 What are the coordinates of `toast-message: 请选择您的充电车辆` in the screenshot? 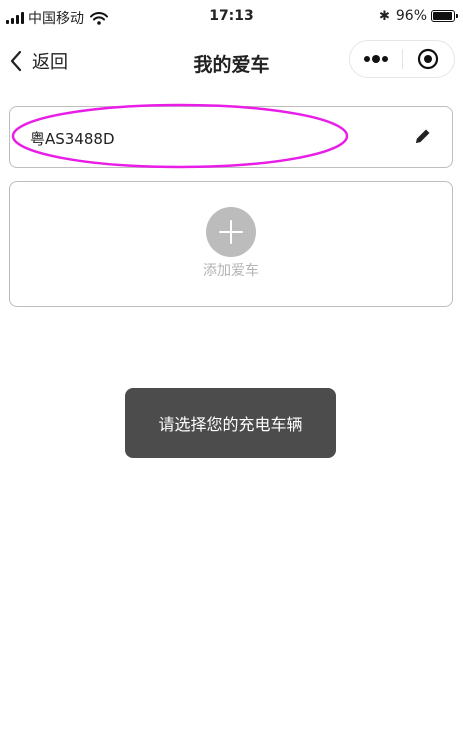 It's located at (230, 423).